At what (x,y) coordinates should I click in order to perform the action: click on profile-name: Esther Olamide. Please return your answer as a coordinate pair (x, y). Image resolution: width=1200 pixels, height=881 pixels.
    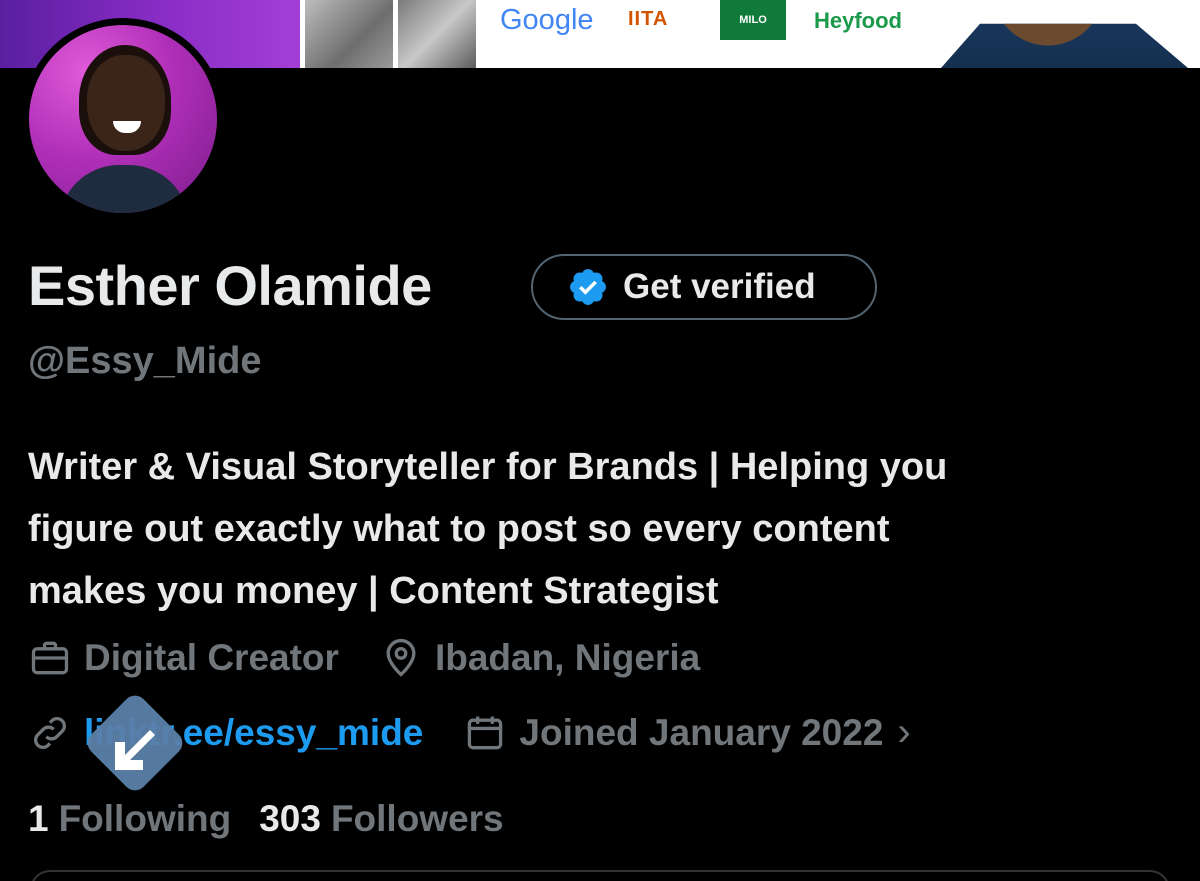
    Looking at the image, I should click on (230, 285).